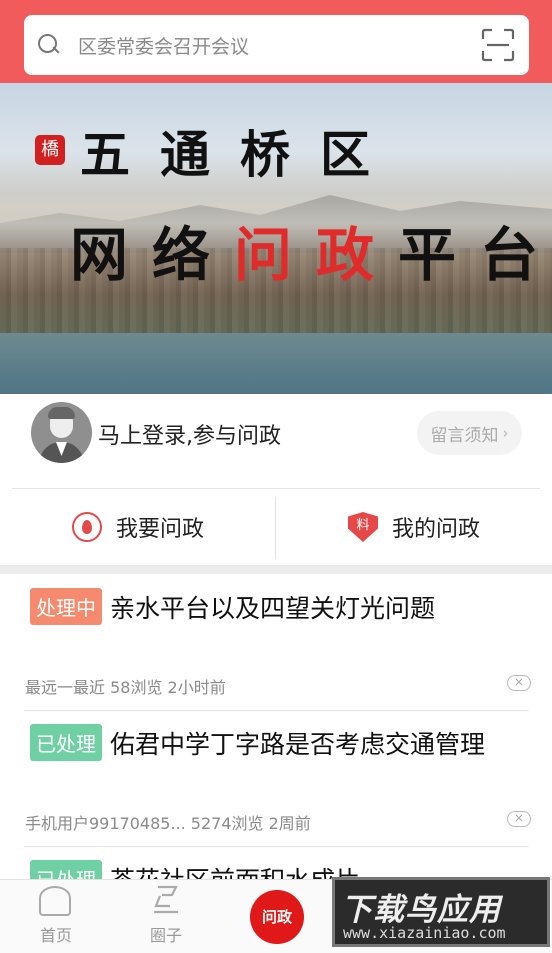 This screenshot has height=953, width=552. Describe the element at coordinates (279, 45) in the screenshot. I see `search-input: 区委常委会召开会议` at that location.